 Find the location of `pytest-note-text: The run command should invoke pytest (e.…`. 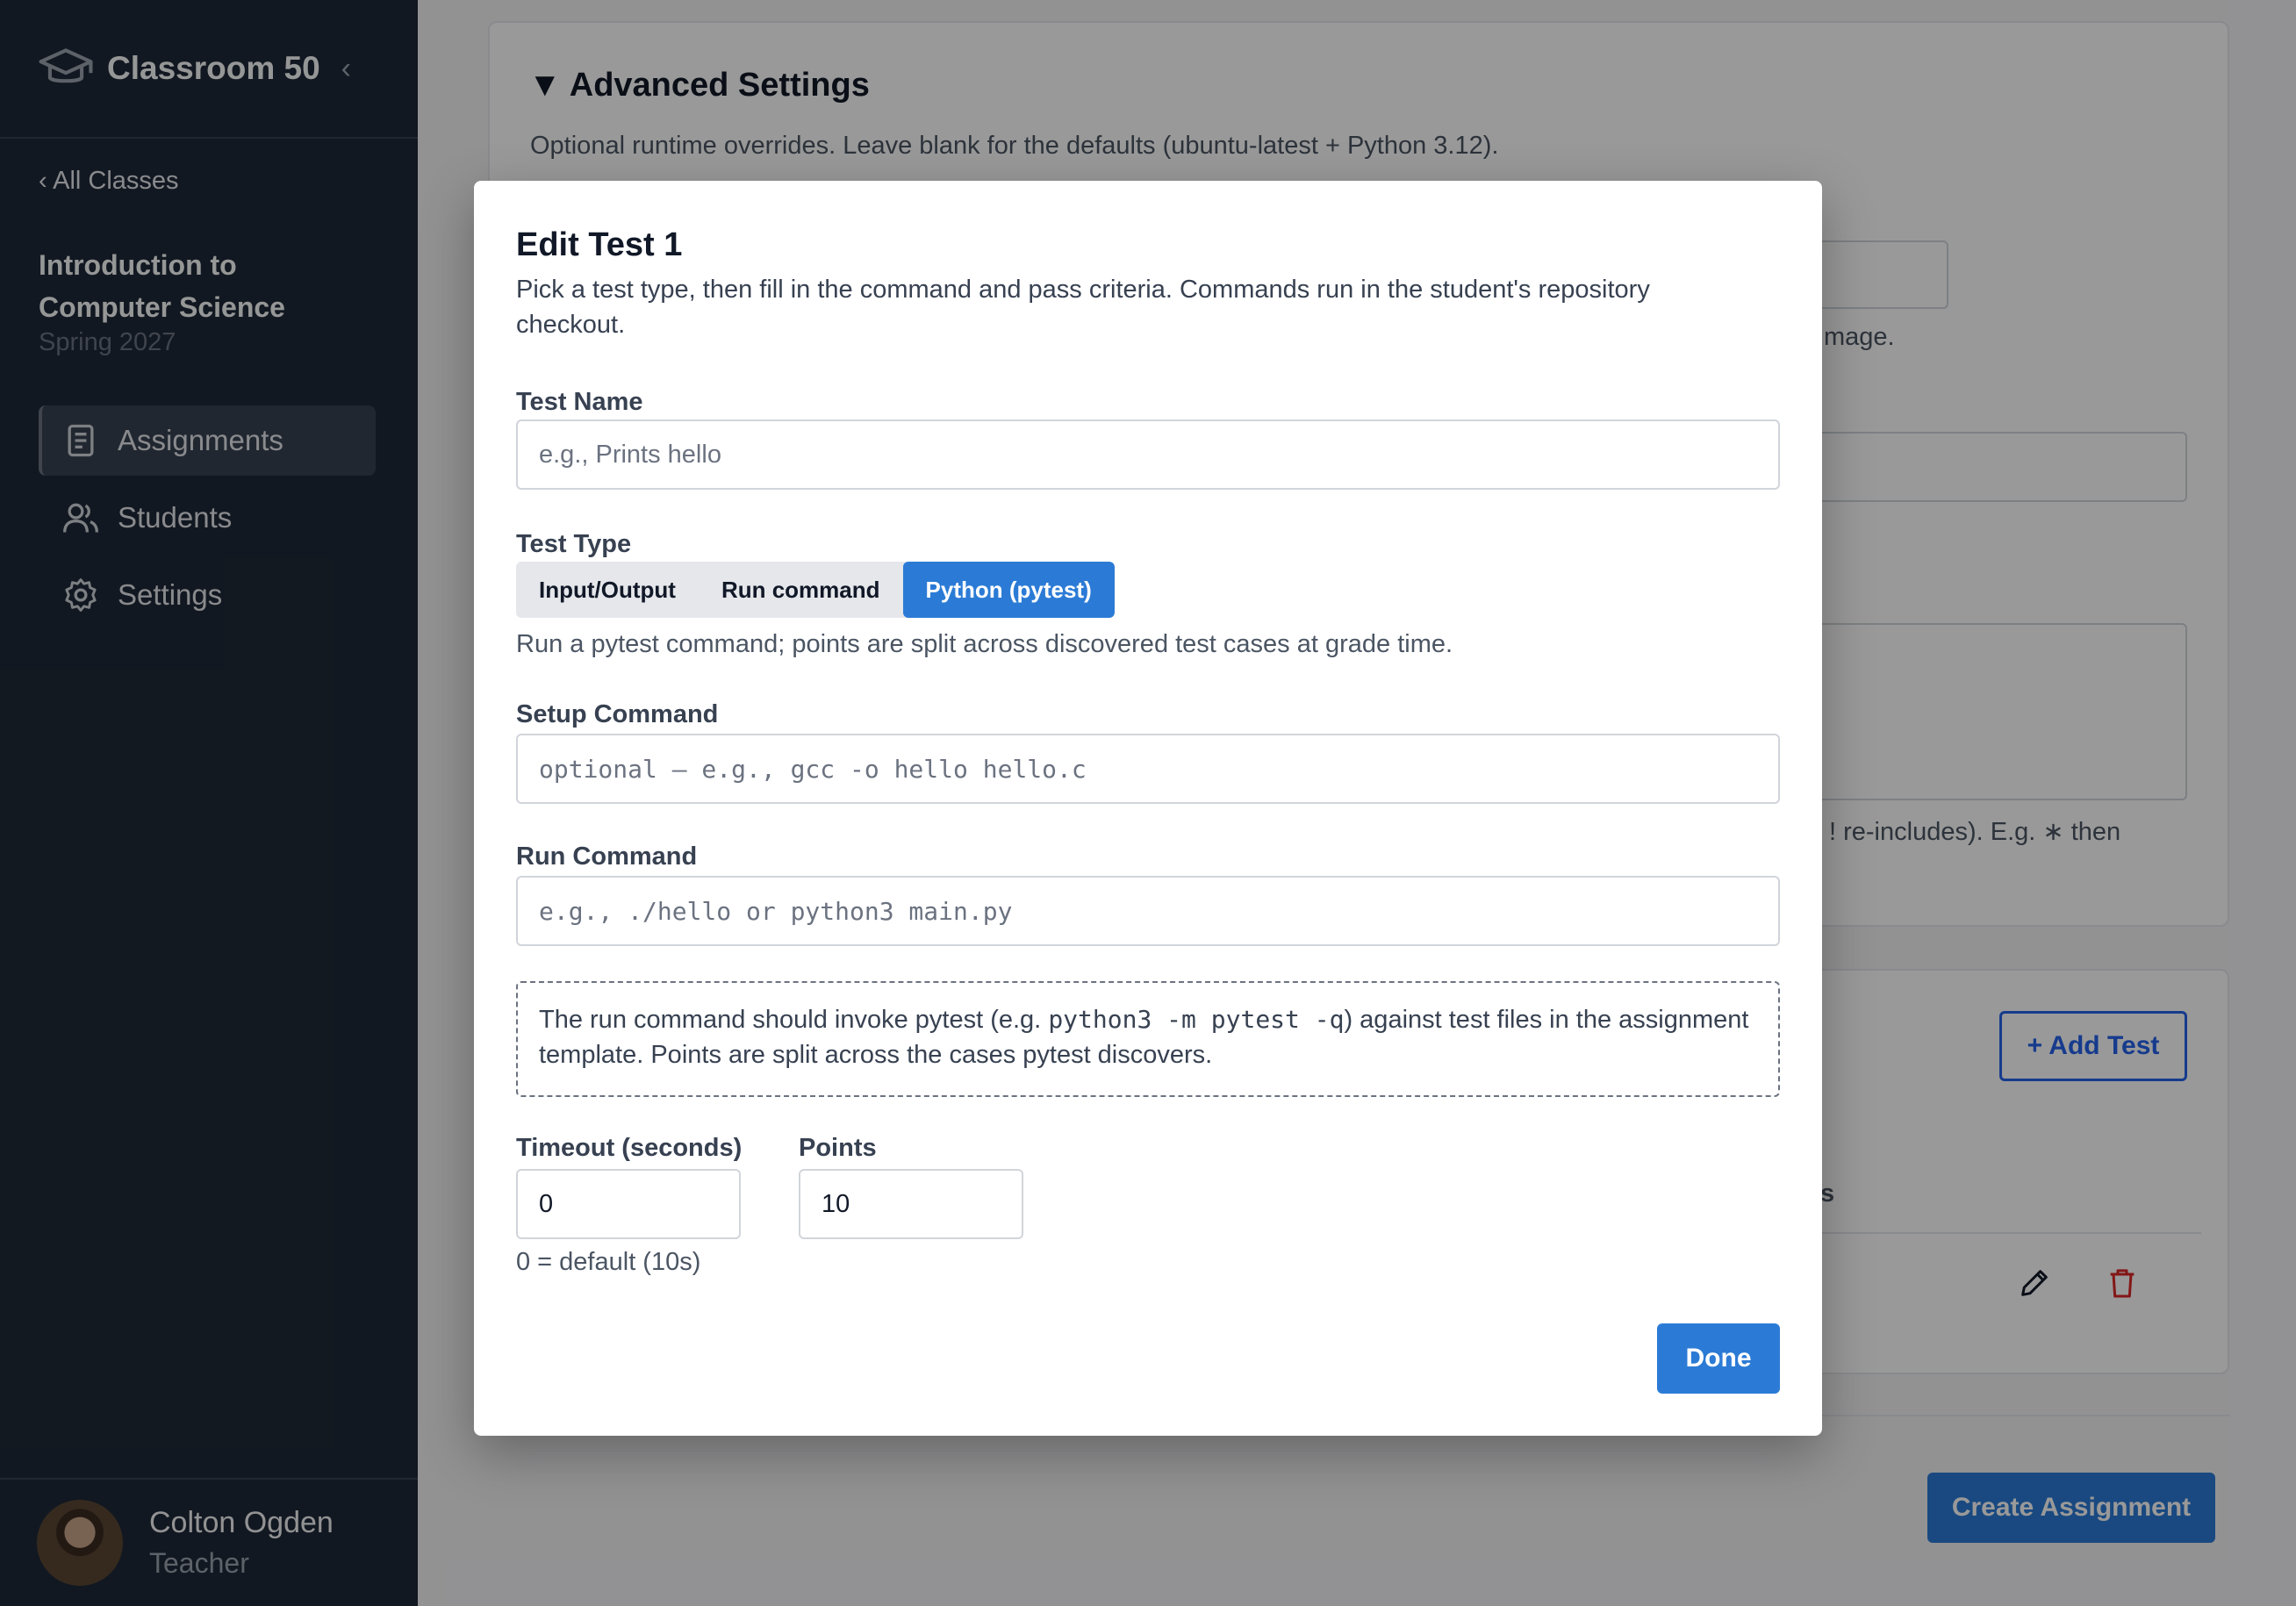

pytest-note-text: The run command should invoke pytest (e.… is located at coordinates (794, 1020).